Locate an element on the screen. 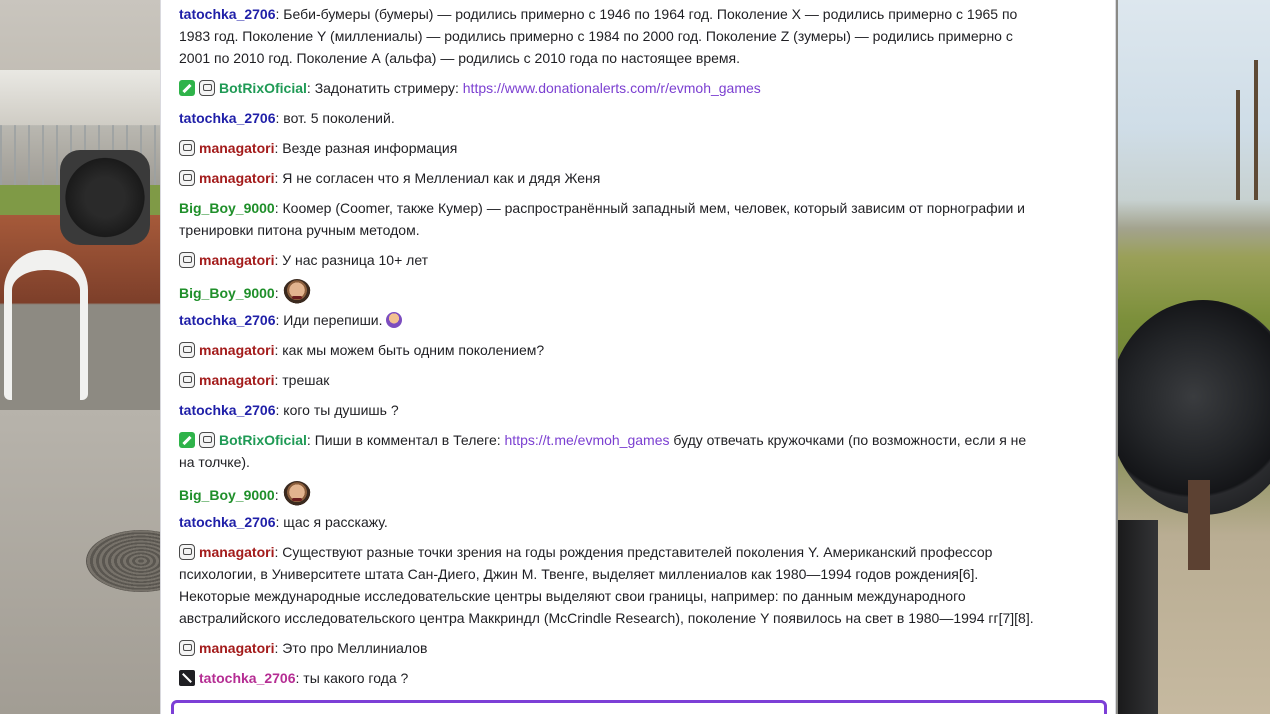  chat-input is located at coordinates (639, 707).